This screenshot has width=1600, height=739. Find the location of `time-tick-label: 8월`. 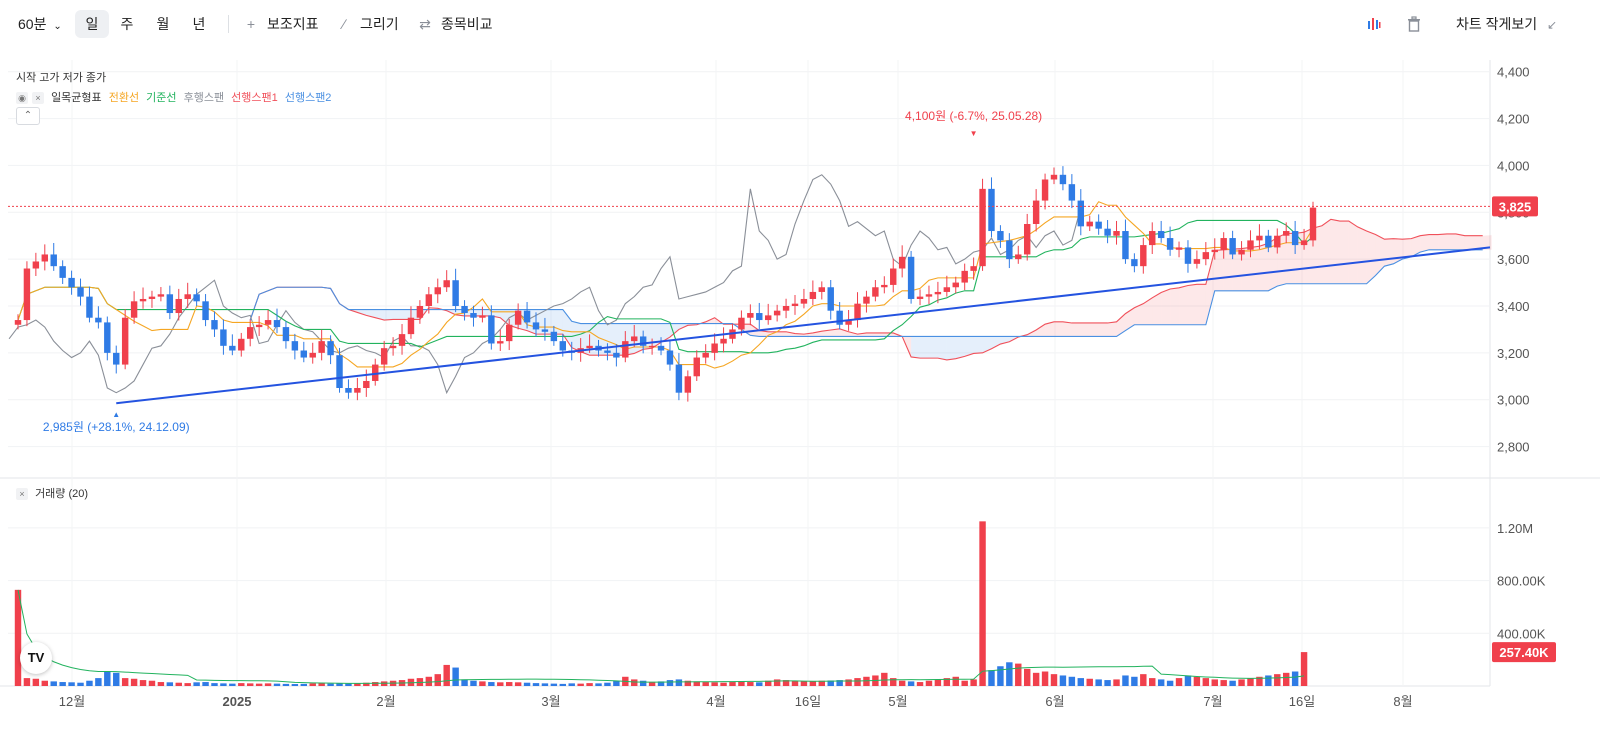

time-tick-label: 8월 is located at coordinates (1402, 701).